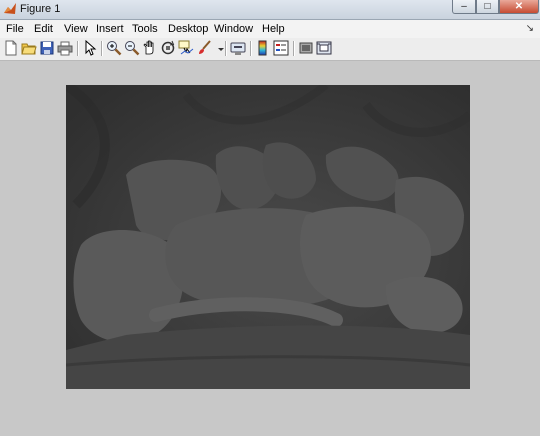  Describe the element at coordinates (15, 29) in the screenshot. I see `menu-file: File` at that location.